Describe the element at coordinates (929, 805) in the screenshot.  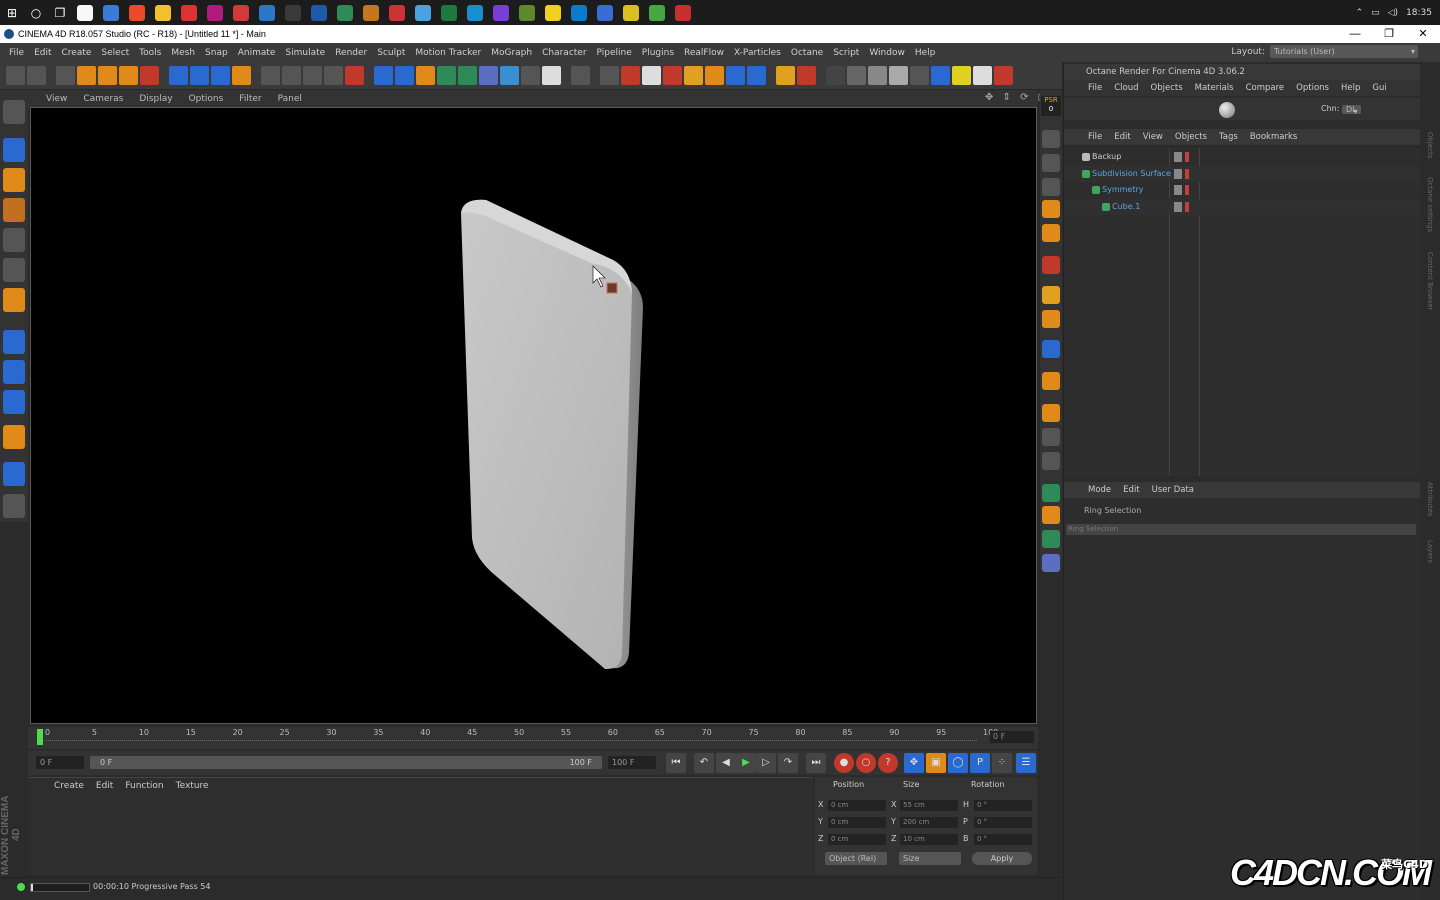
I see `size-field: 55 cm` at that location.